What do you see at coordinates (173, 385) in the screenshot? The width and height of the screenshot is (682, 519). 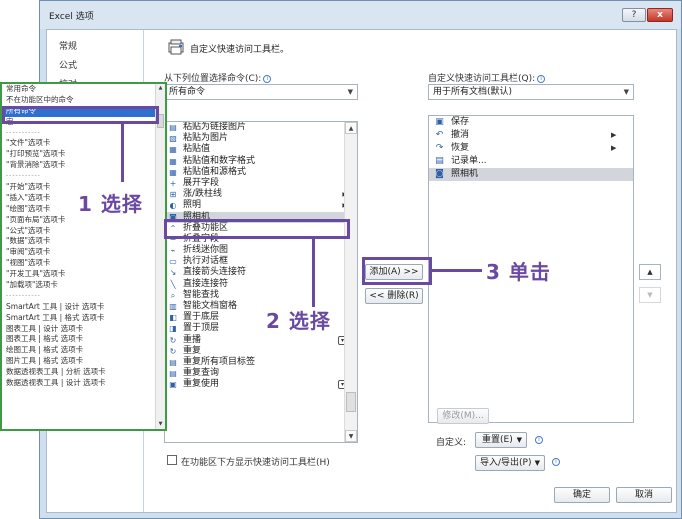 I see `reuse-icon: ▣` at bounding box center [173, 385].